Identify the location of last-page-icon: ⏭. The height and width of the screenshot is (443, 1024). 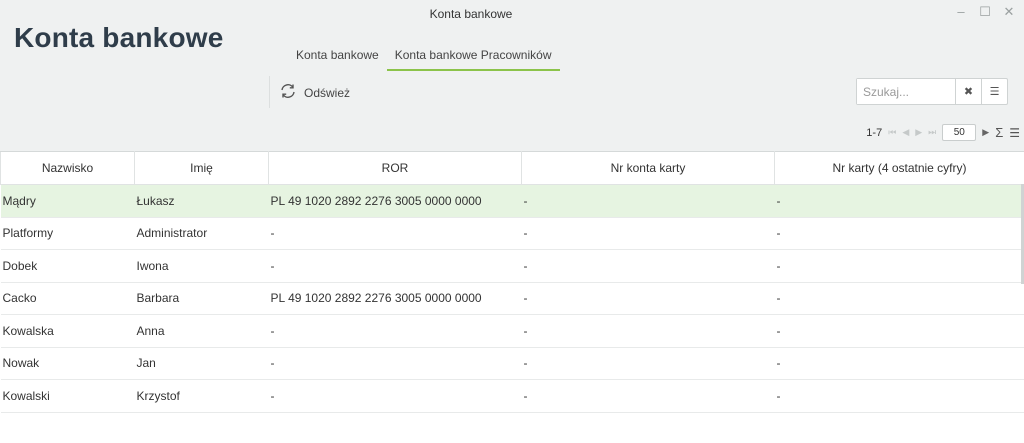
(932, 132).